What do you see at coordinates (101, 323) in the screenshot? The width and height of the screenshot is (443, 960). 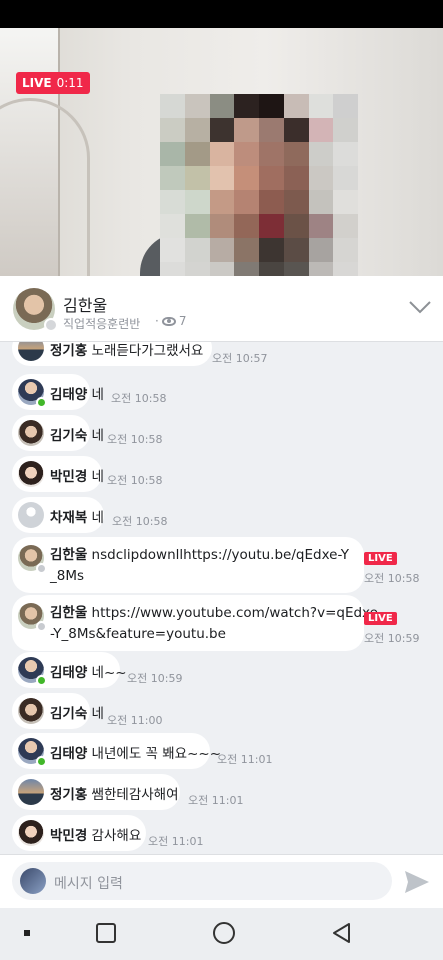 I see `group-name: 직업적응훈련반` at bounding box center [101, 323].